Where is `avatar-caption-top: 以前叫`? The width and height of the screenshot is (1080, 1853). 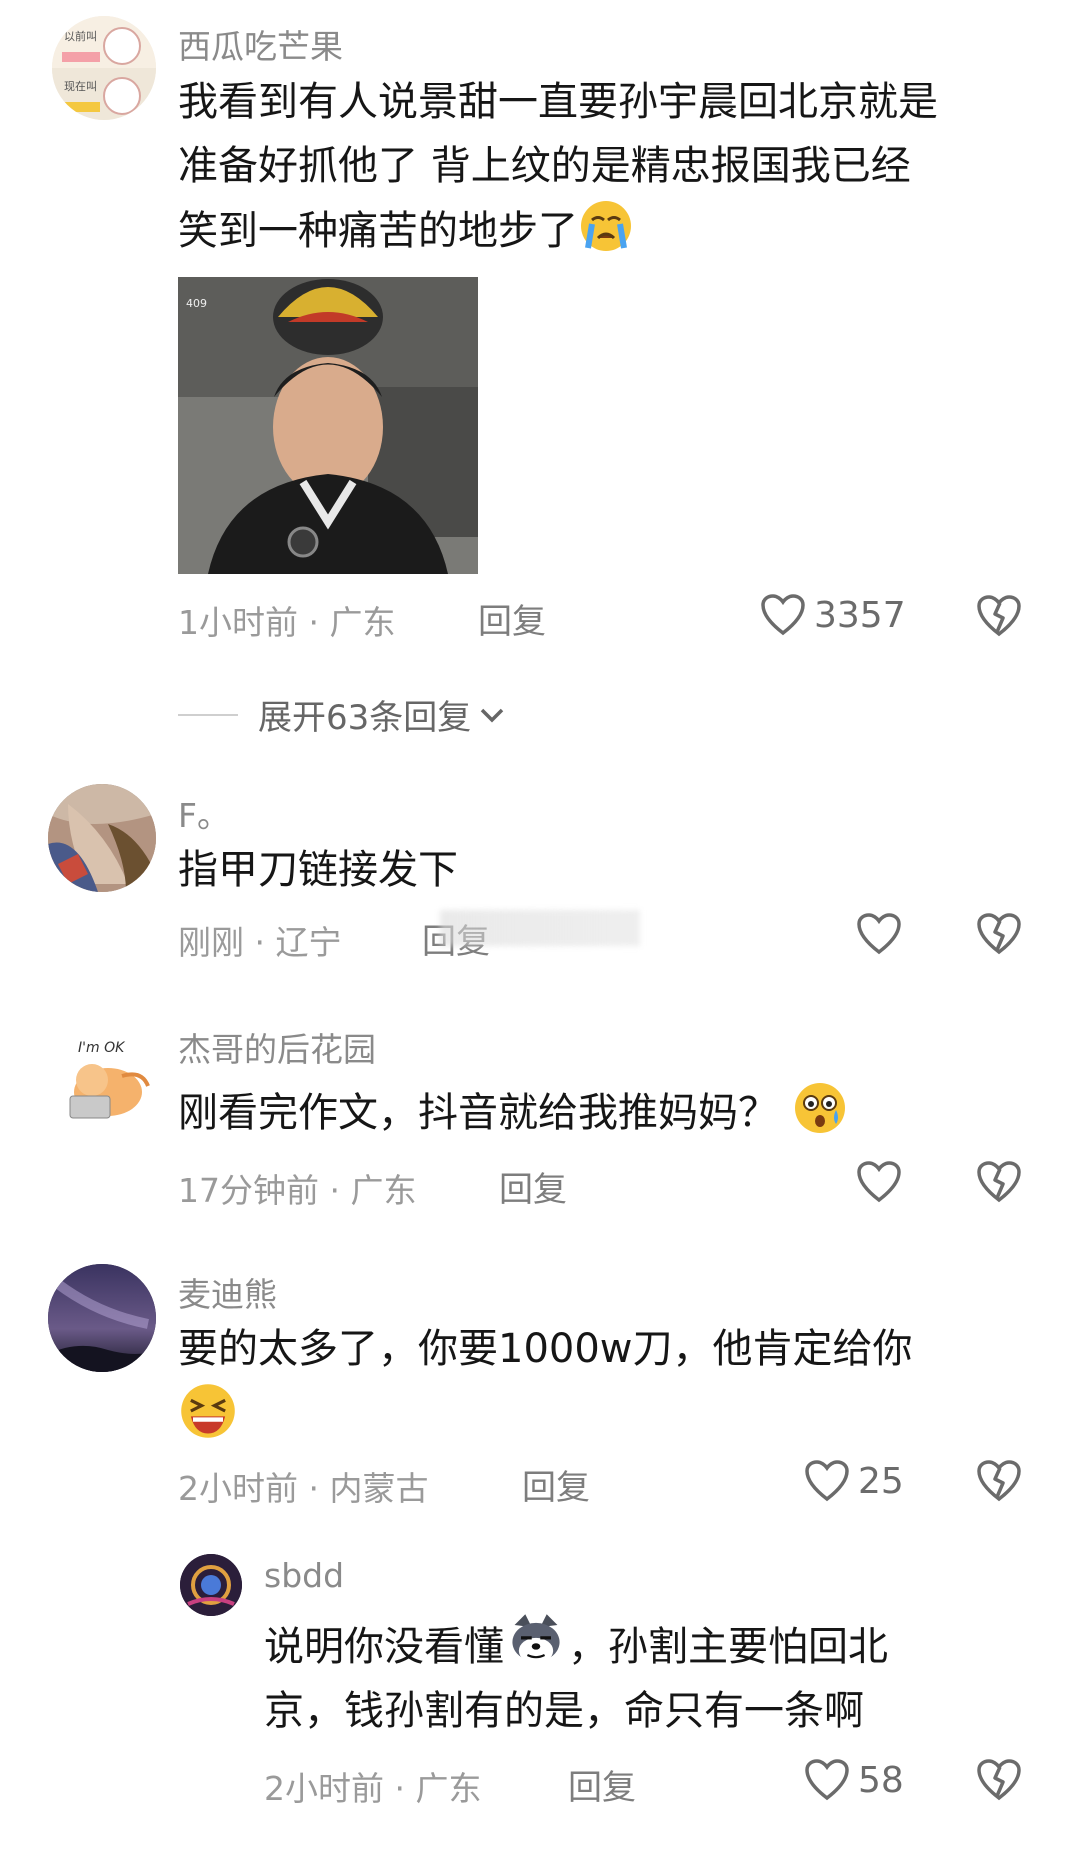
avatar-caption-top: 以前叫 is located at coordinates (80, 36).